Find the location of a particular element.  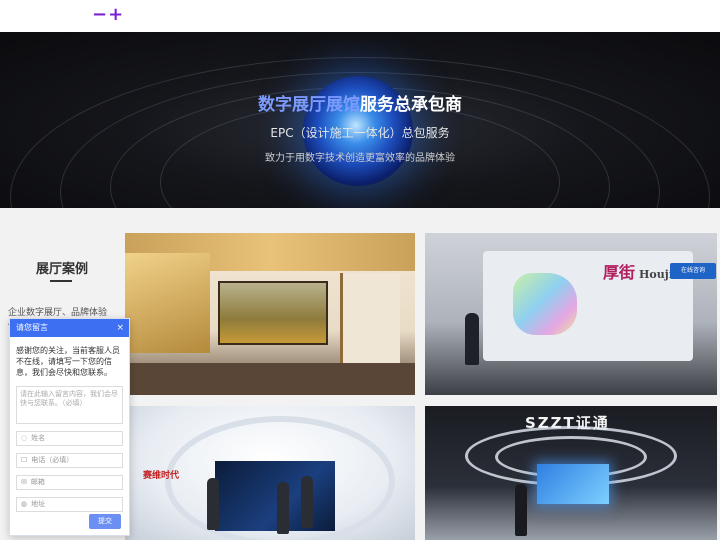

phone-field: ☐ 电话（必填） is located at coordinates (69, 460).